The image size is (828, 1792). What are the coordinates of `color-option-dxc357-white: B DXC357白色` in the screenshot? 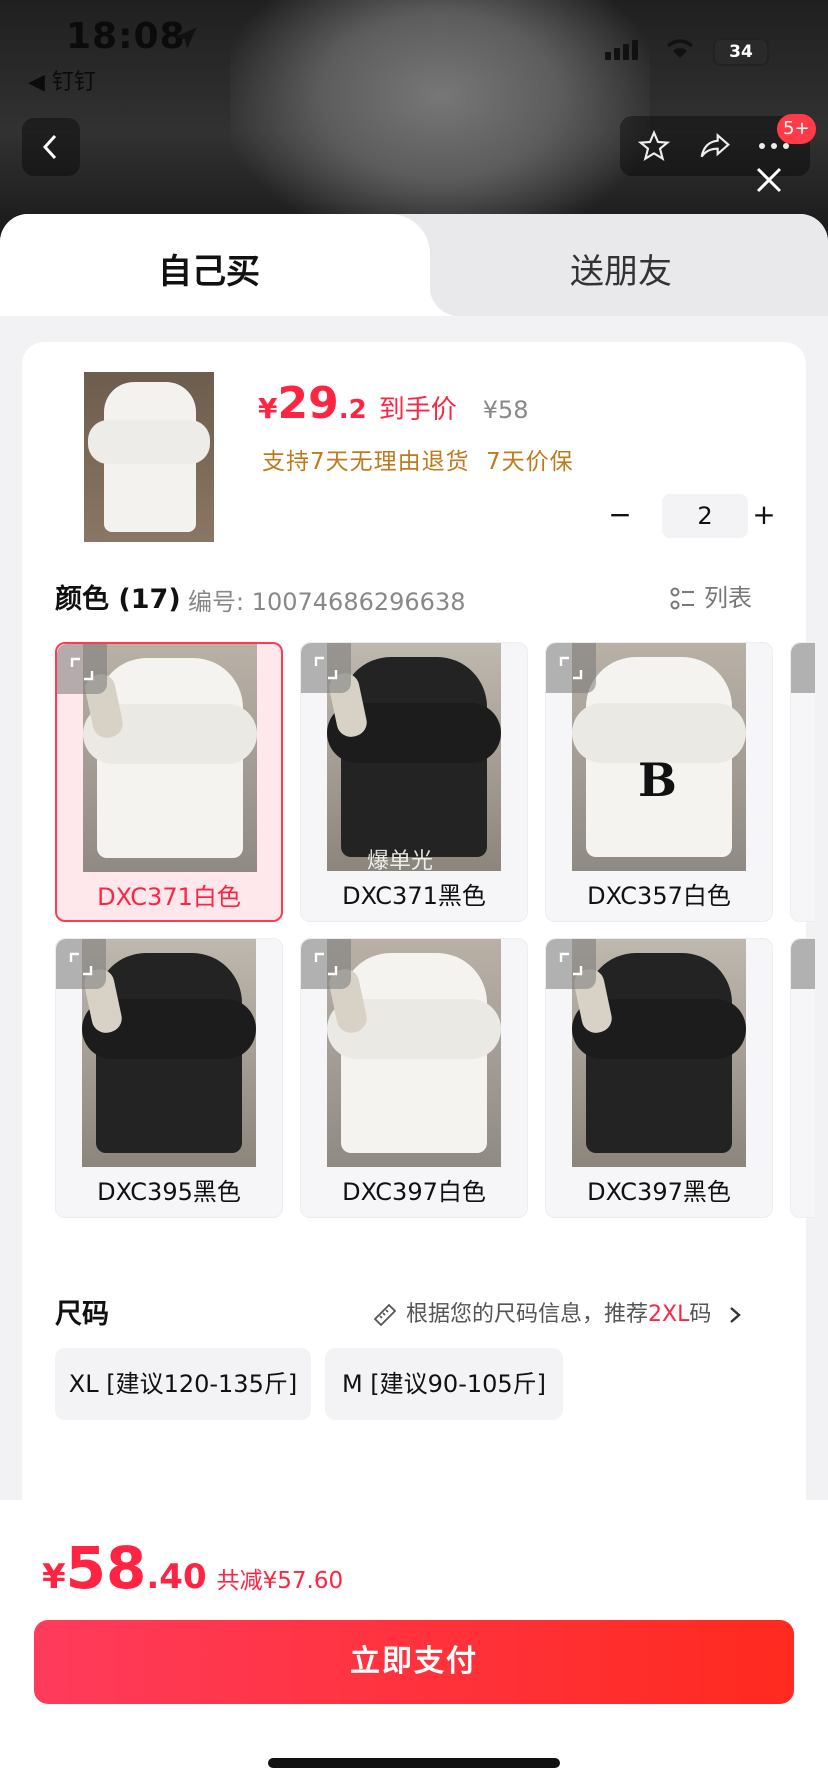 It's located at (659, 782).